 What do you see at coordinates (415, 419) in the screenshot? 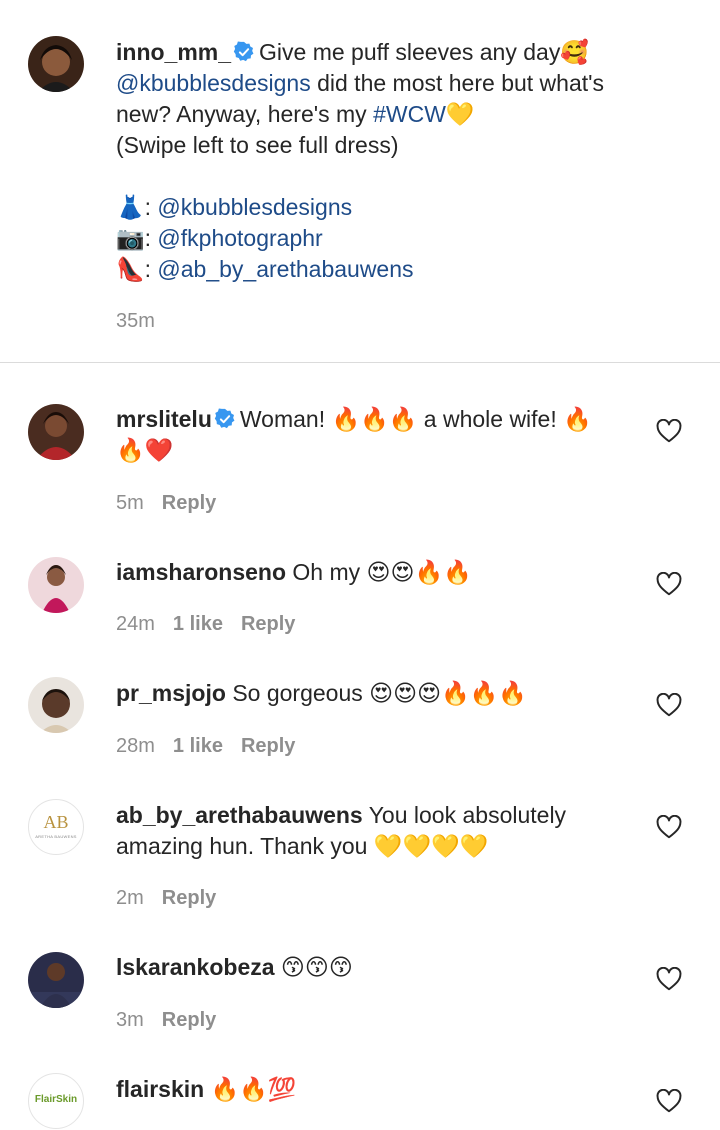
I see `comment-body: Woman! 🔥🔥🔥 a whole wife! 🔥` at bounding box center [415, 419].